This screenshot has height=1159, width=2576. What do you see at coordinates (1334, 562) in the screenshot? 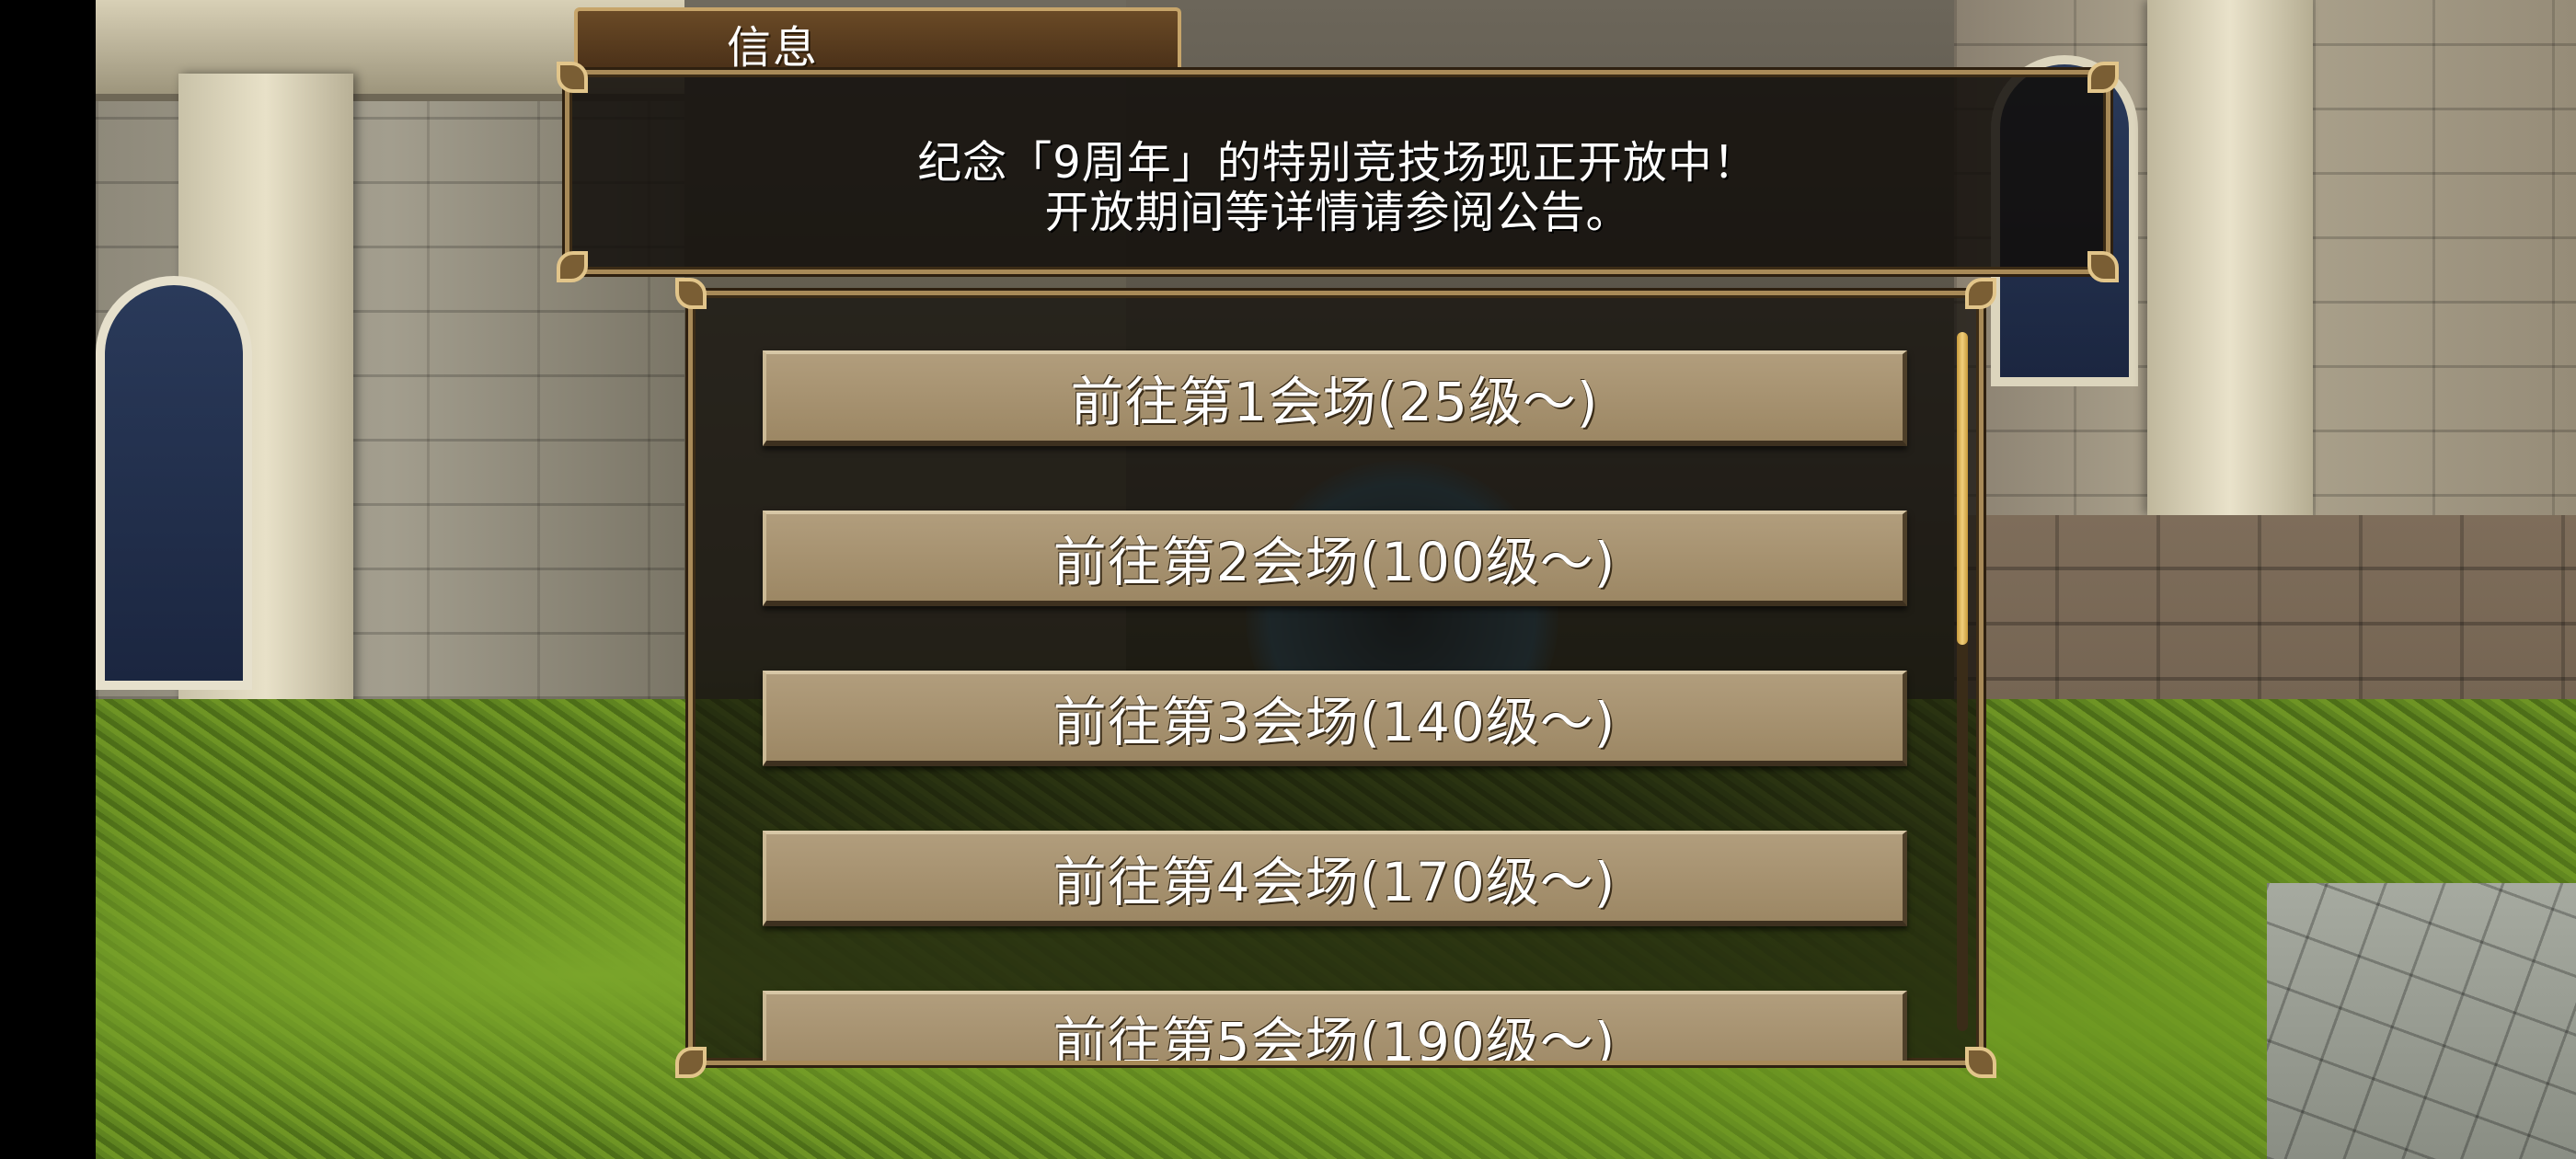
I see `venue-2-label: 前往第2会场(100级～)` at bounding box center [1334, 562].